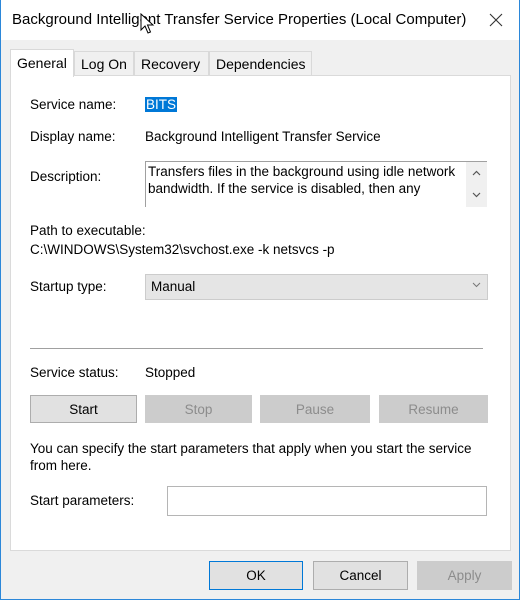 The image size is (520, 600). I want to click on close-icon, so click(496, 20).